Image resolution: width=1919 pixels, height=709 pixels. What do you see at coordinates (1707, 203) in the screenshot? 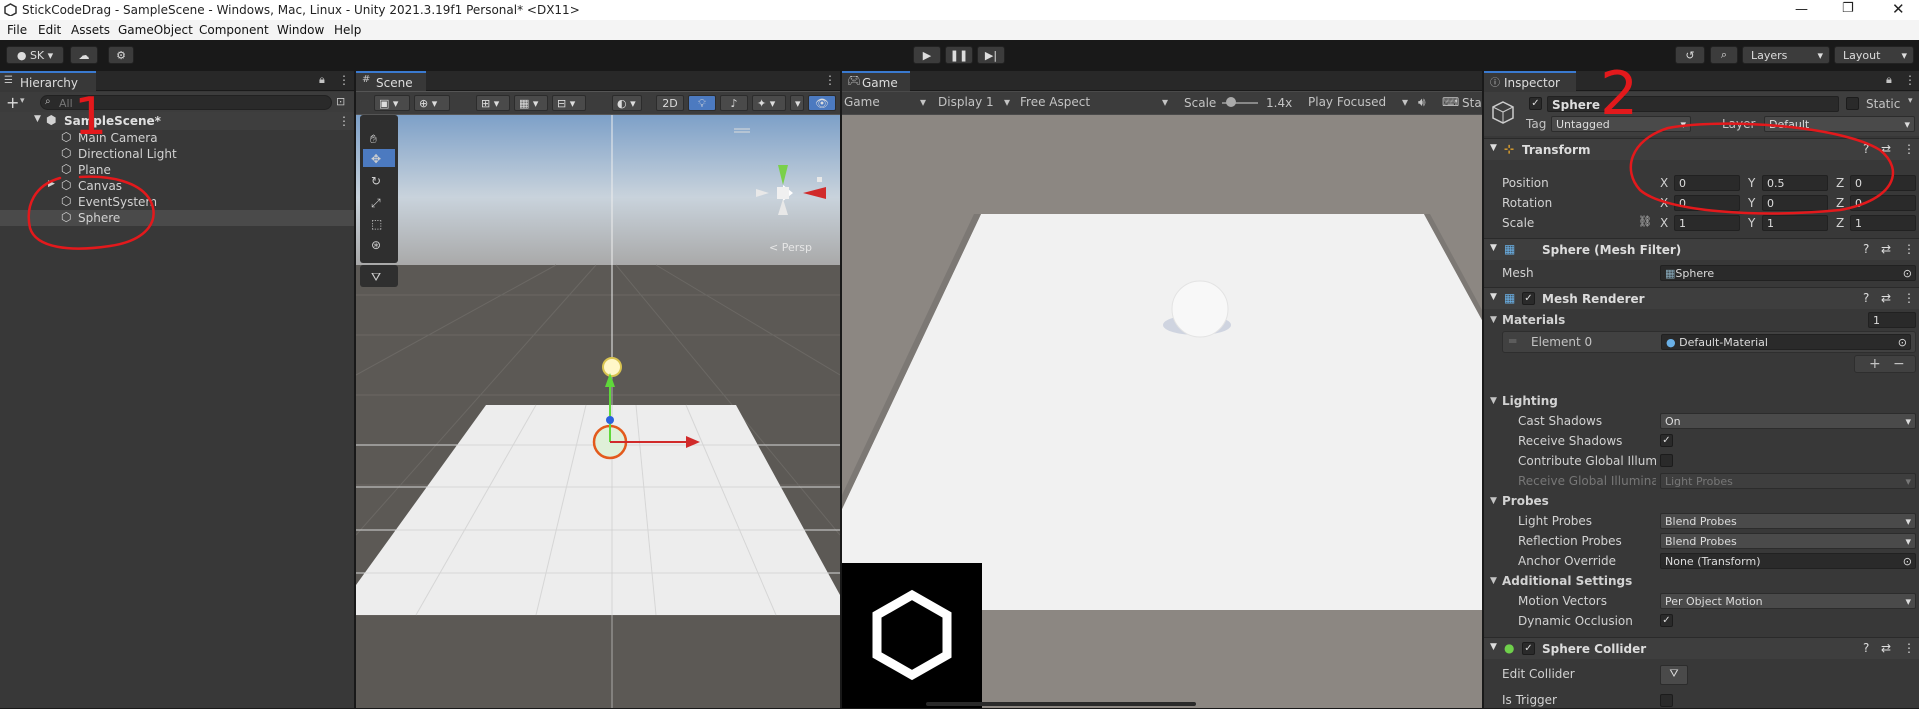
I see `rotation-x-input: 0` at bounding box center [1707, 203].